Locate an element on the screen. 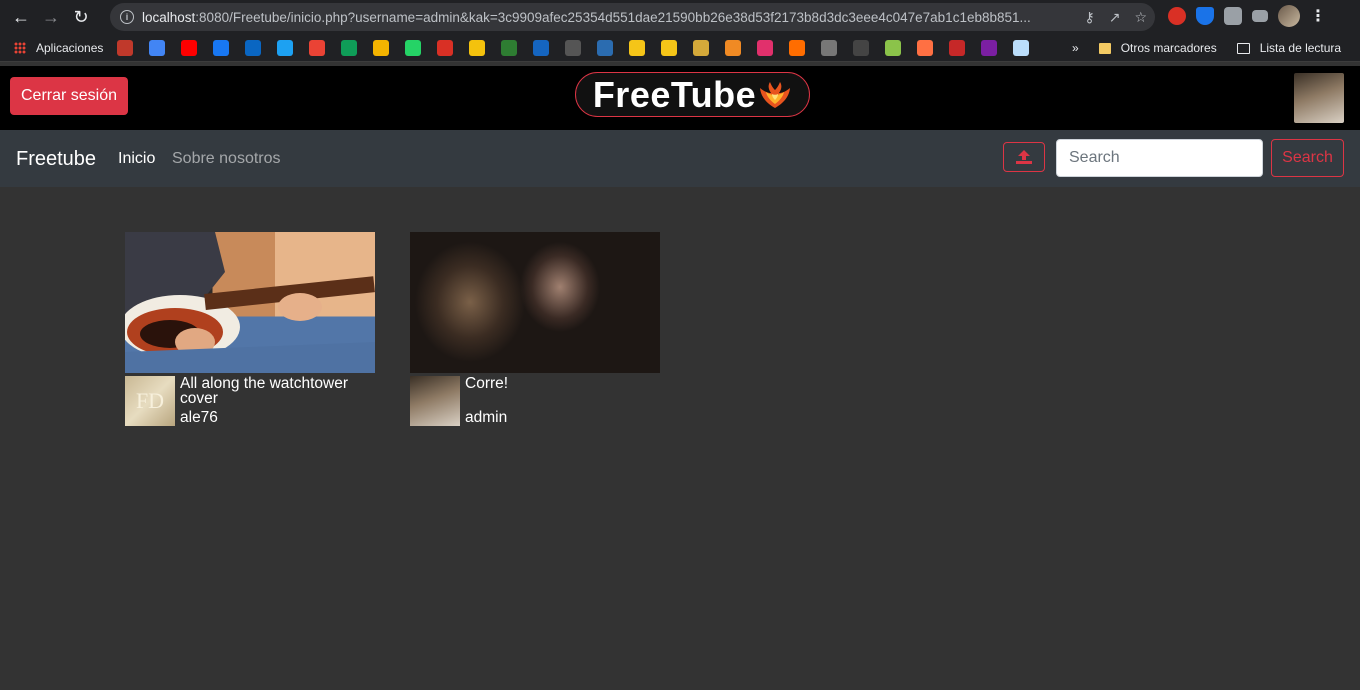 This screenshot has height=690, width=1360. share-icon: ↗ is located at coordinates (1115, 17).